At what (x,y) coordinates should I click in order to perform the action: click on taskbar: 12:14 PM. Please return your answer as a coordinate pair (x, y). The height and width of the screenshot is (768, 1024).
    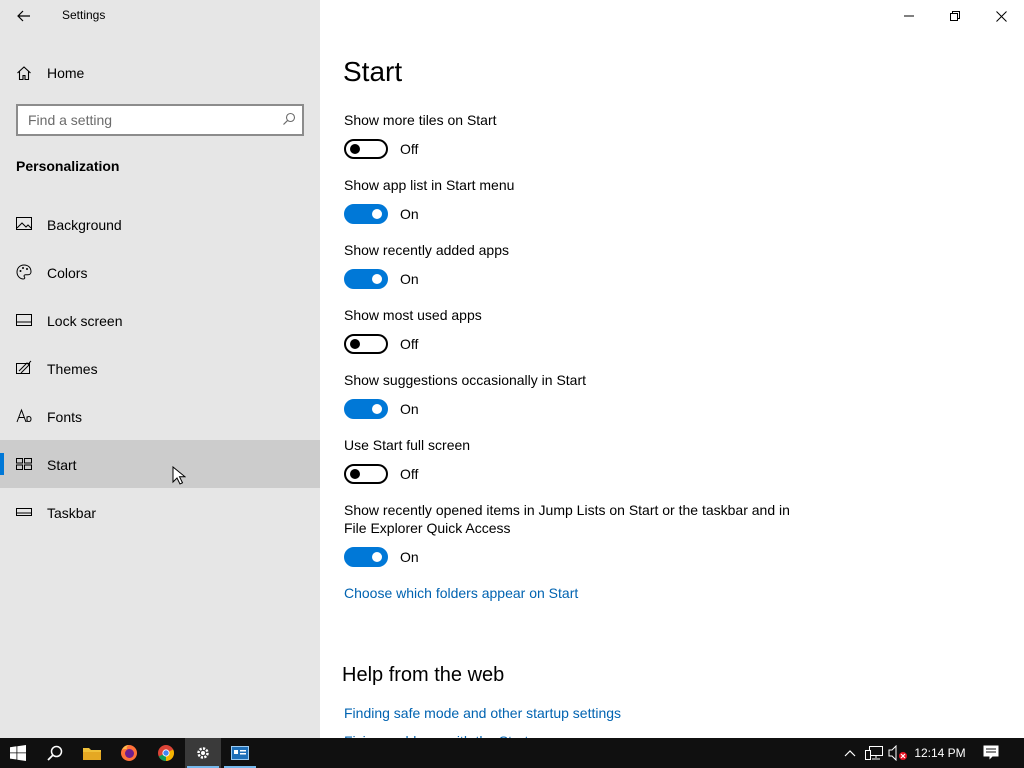
    Looking at the image, I should click on (512, 753).